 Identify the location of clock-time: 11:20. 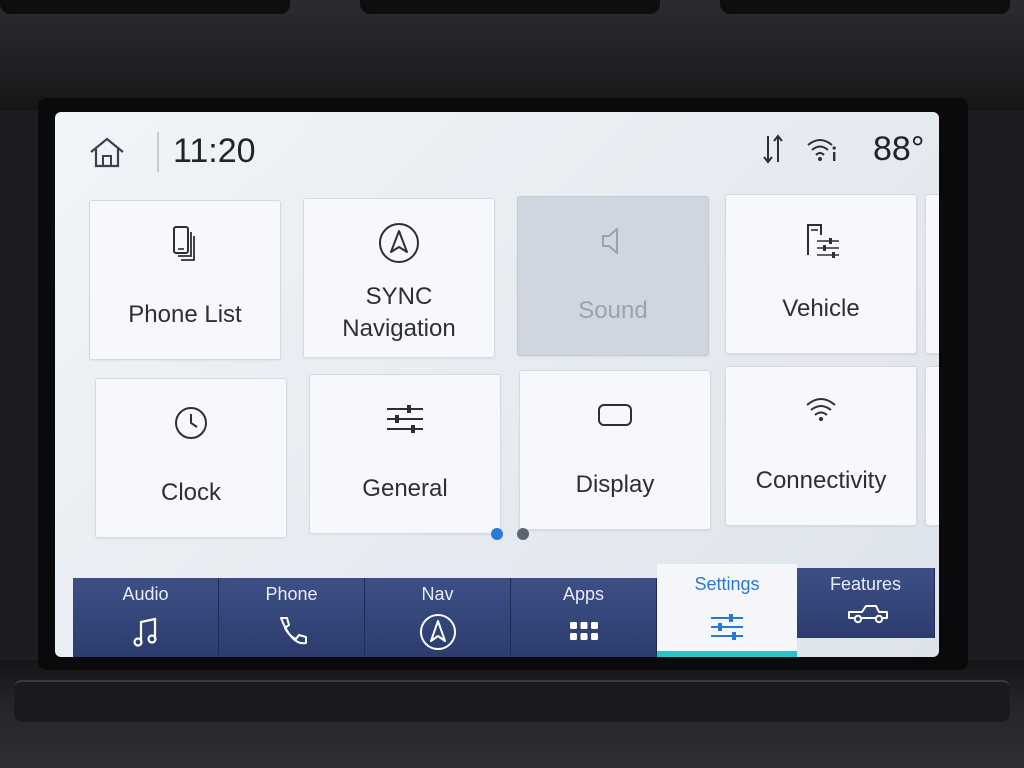
(214, 151).